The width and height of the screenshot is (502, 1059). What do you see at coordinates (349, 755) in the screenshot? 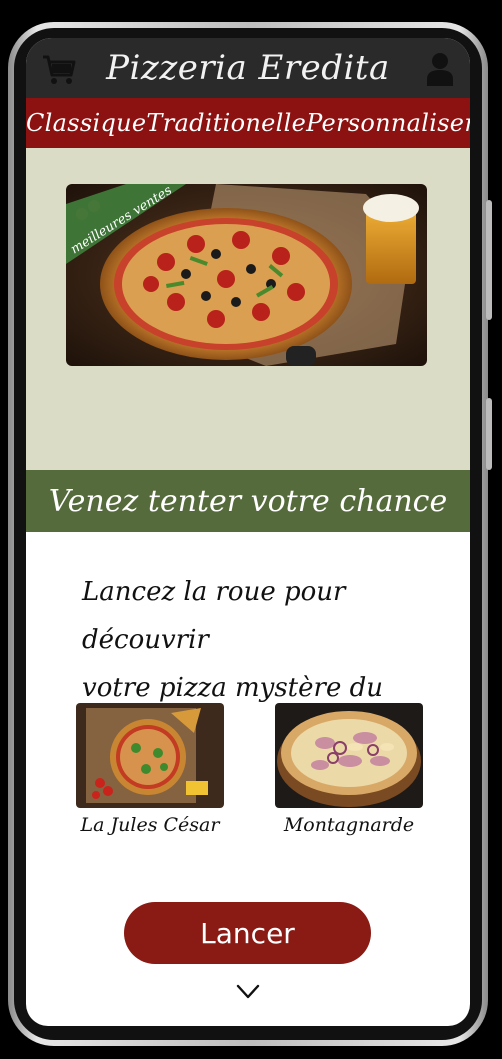
I see `pizza-image-montagnarde` at bounding box center [349, 755].